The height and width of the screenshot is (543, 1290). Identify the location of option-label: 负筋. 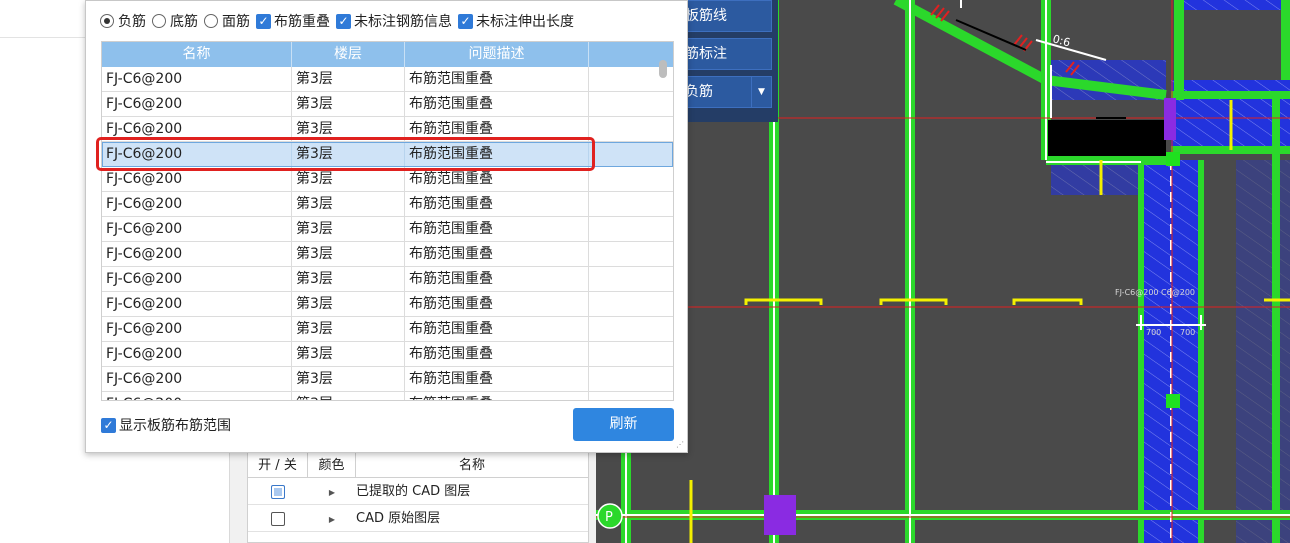
(132, 22).